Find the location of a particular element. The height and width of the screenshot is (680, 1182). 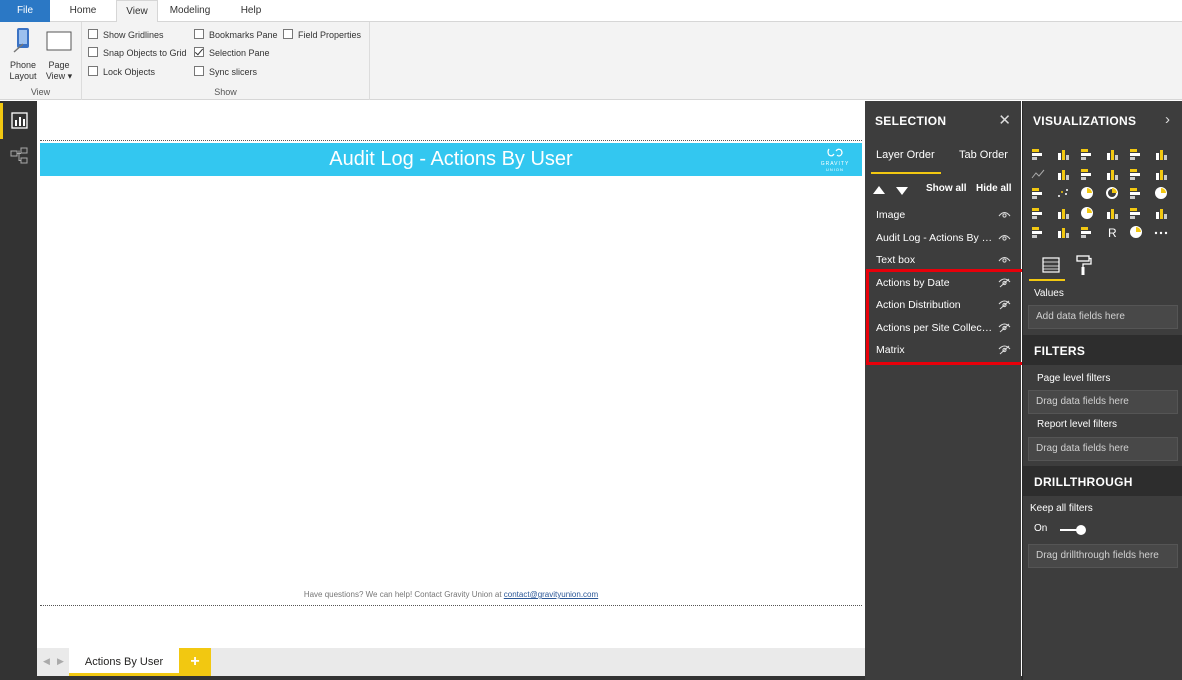

lock-objects-checkbox: Lock Objects is located at coordinates (121, 72).